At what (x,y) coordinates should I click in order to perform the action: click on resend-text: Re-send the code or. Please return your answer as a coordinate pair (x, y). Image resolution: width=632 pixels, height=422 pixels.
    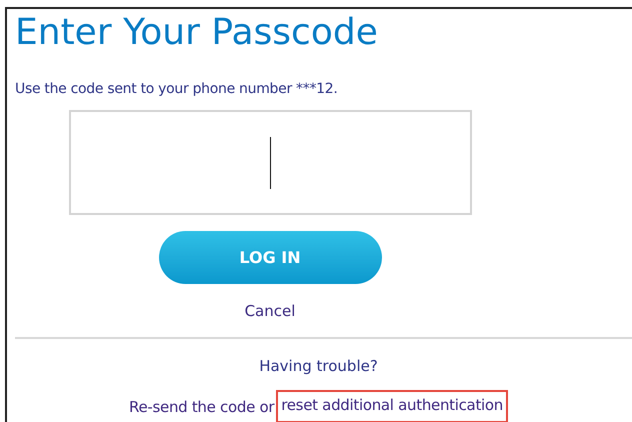
    Looking at the image, I should click on (201, 406).